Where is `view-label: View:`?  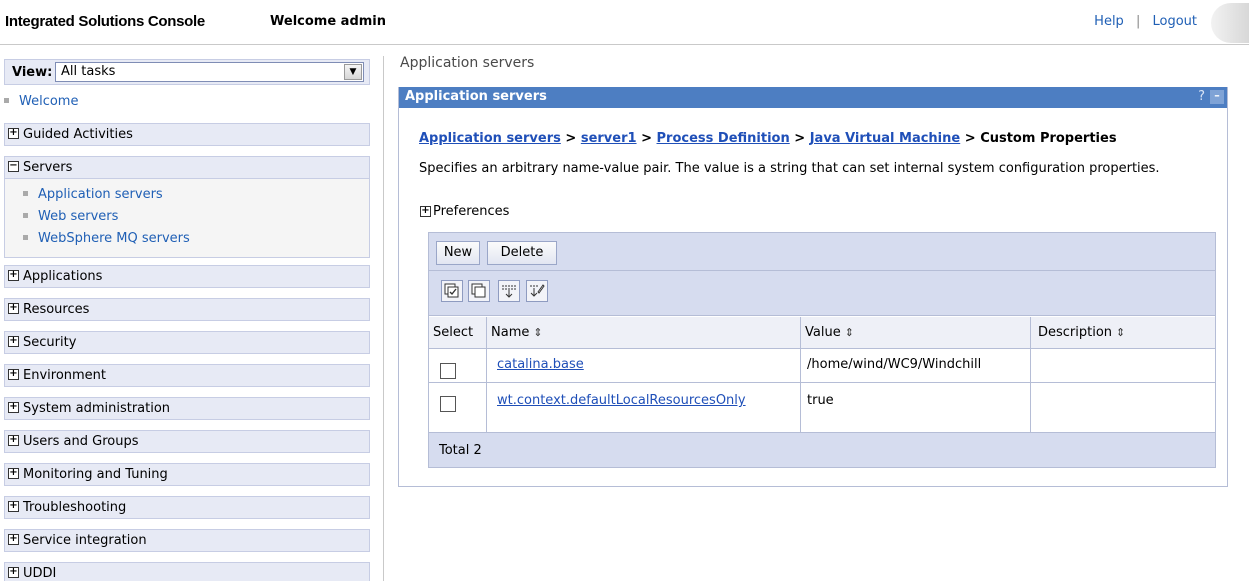 view-label: View: is located at coordinates (32, 72).